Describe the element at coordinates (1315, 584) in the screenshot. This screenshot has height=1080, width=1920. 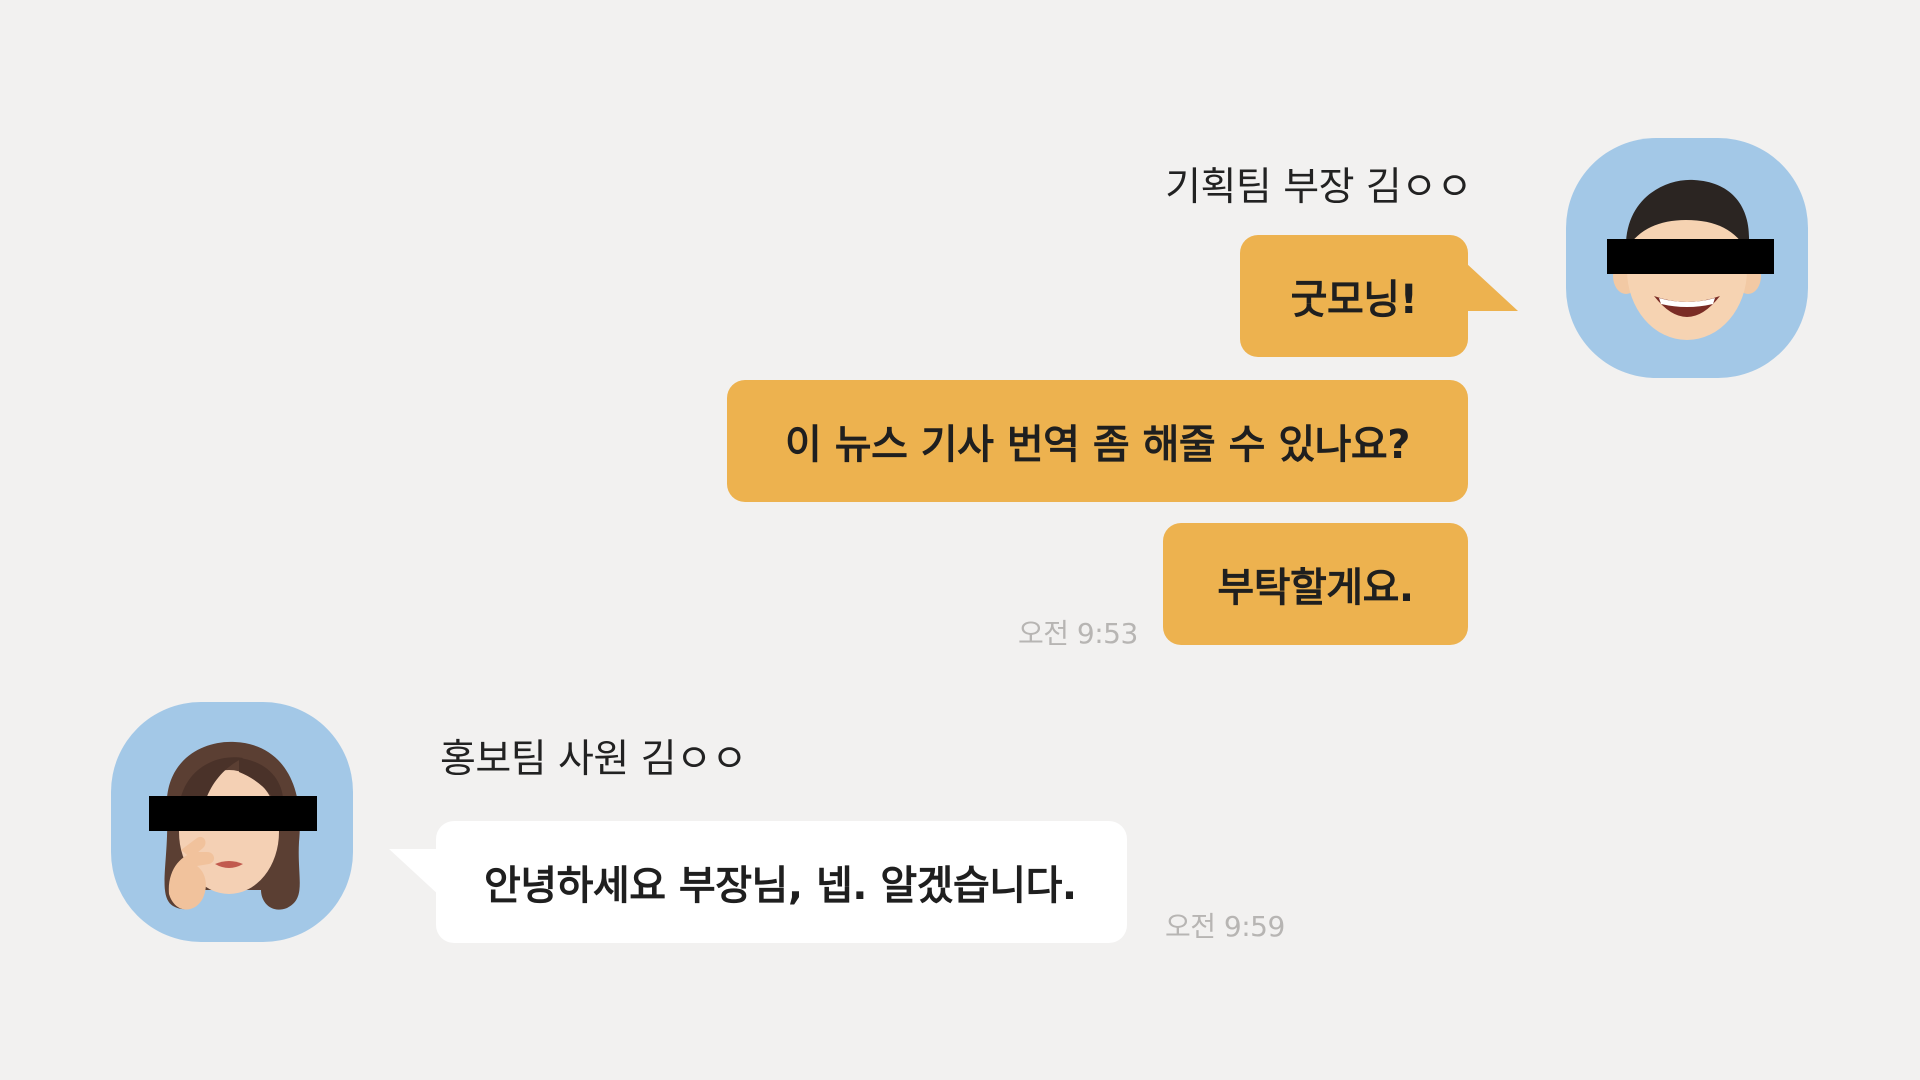
I see `sender-message-bubble: 부탁할게요.` at that location.